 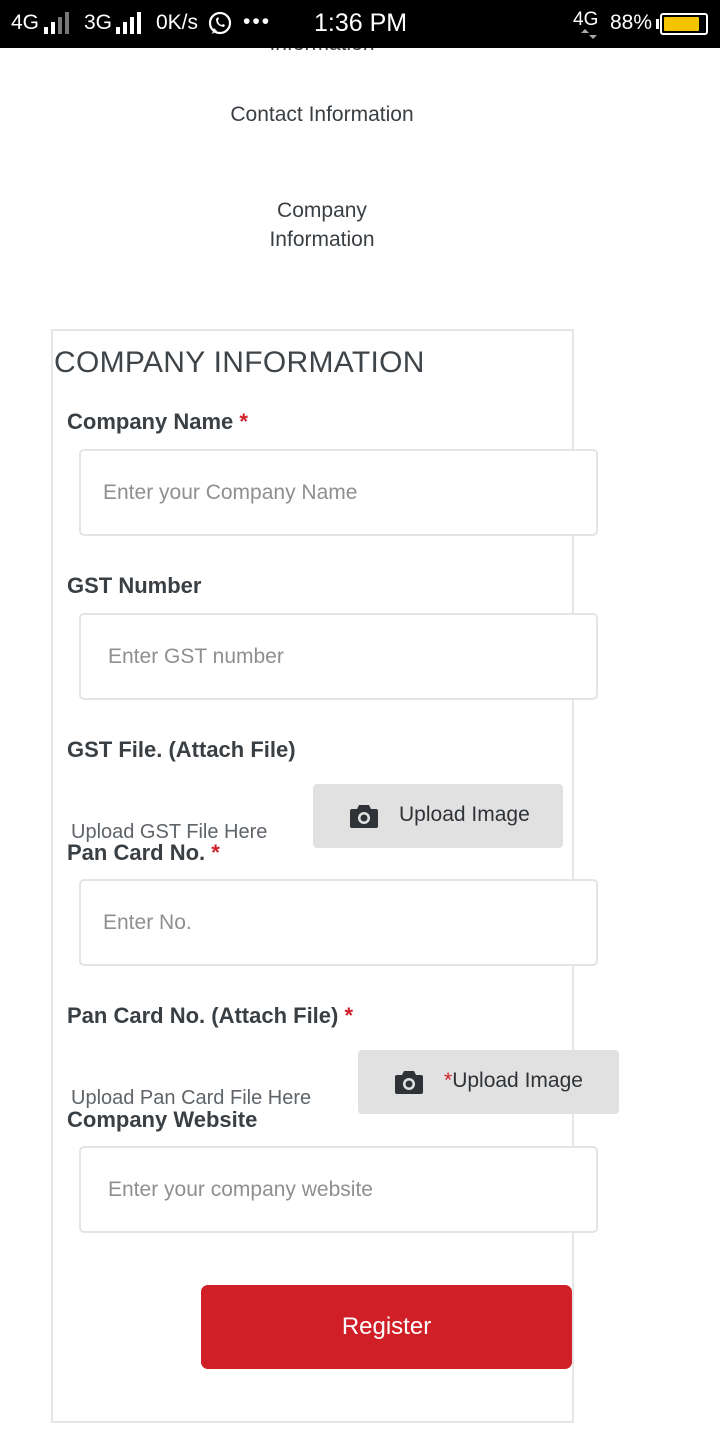 What do you see at coordinates (322, 225) in the screenshot?
I see `step-item-company-information: Company Information` at bounding box center [322, 225].